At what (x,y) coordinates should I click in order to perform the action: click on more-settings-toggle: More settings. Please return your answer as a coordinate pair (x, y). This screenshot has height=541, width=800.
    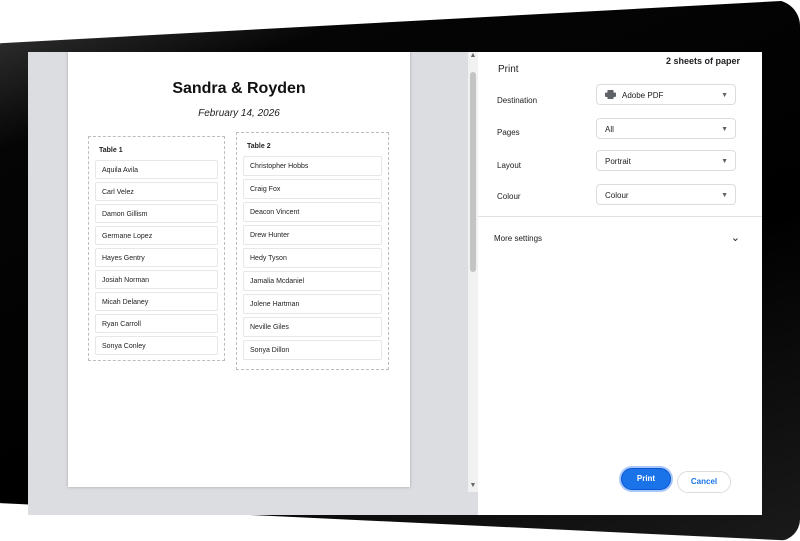
    Looking at the image, I should click on (518, 238).